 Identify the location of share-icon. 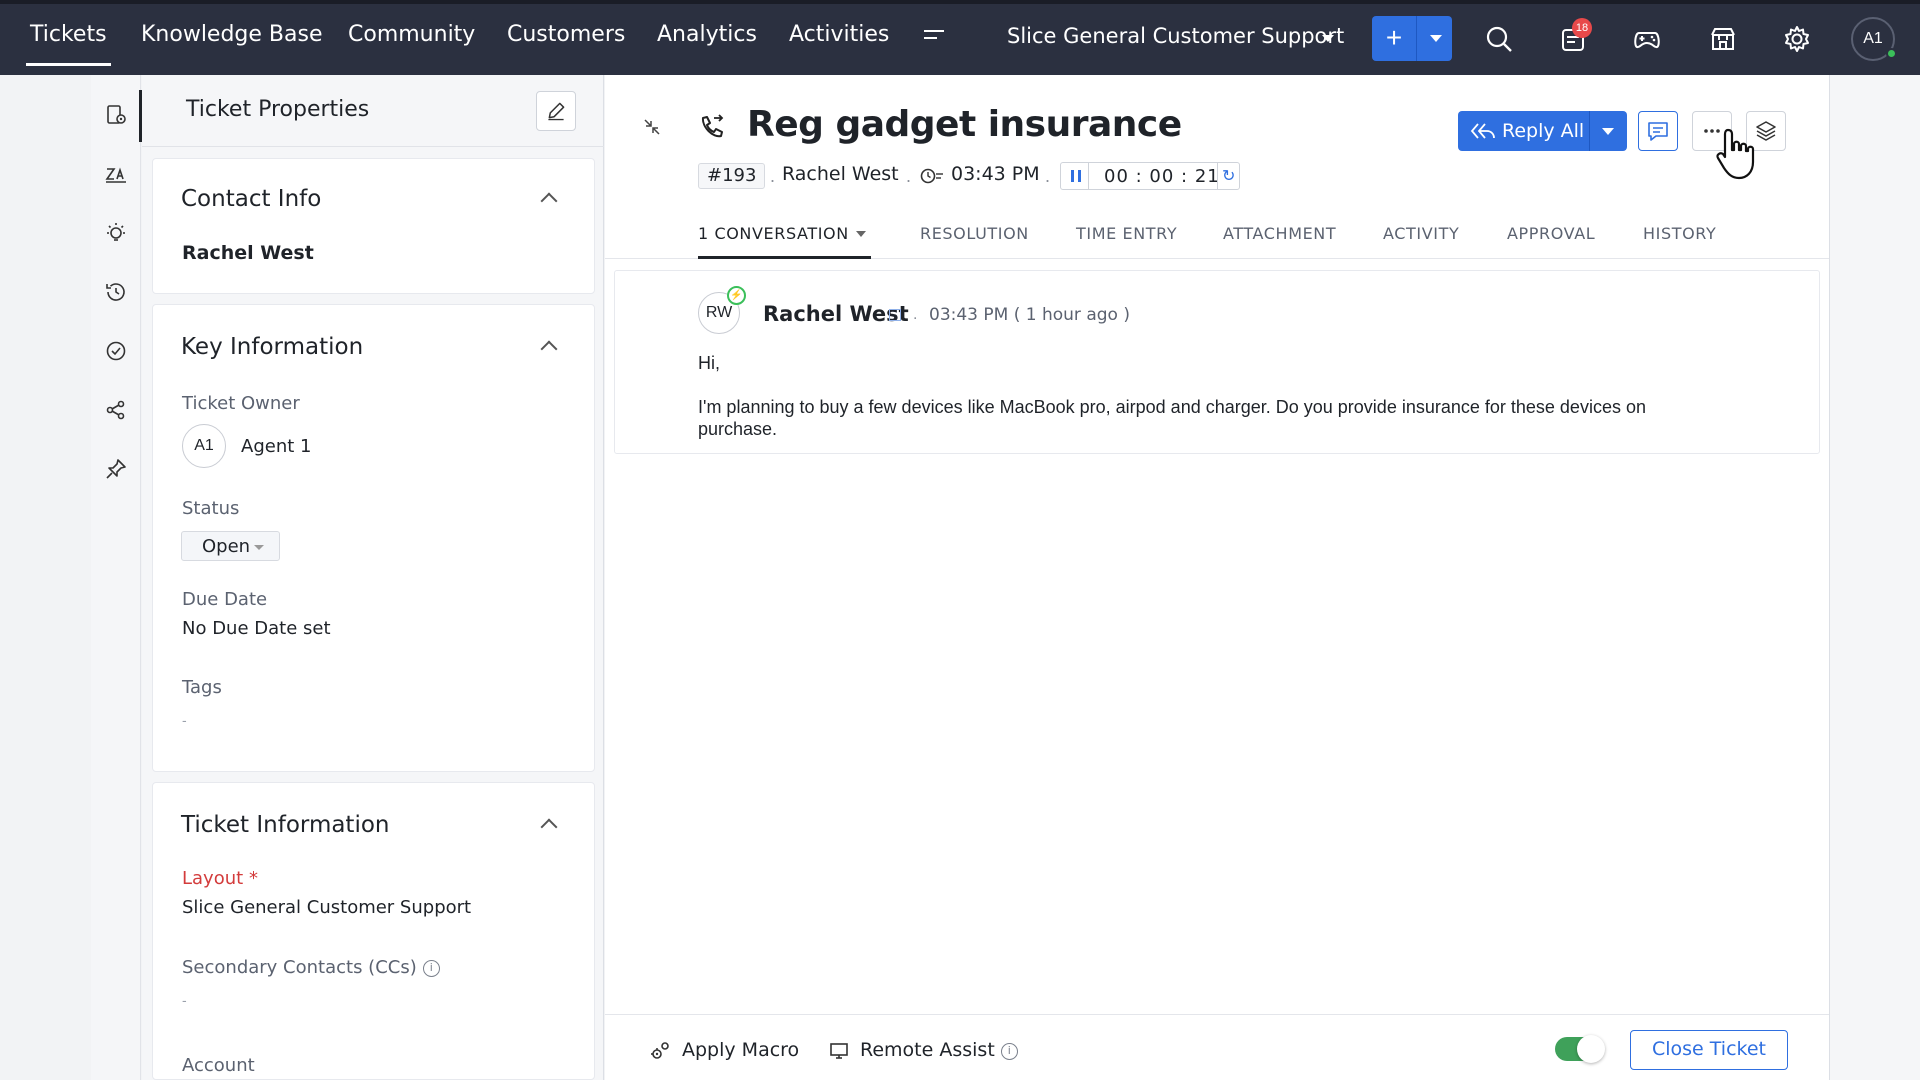
(116, 410).